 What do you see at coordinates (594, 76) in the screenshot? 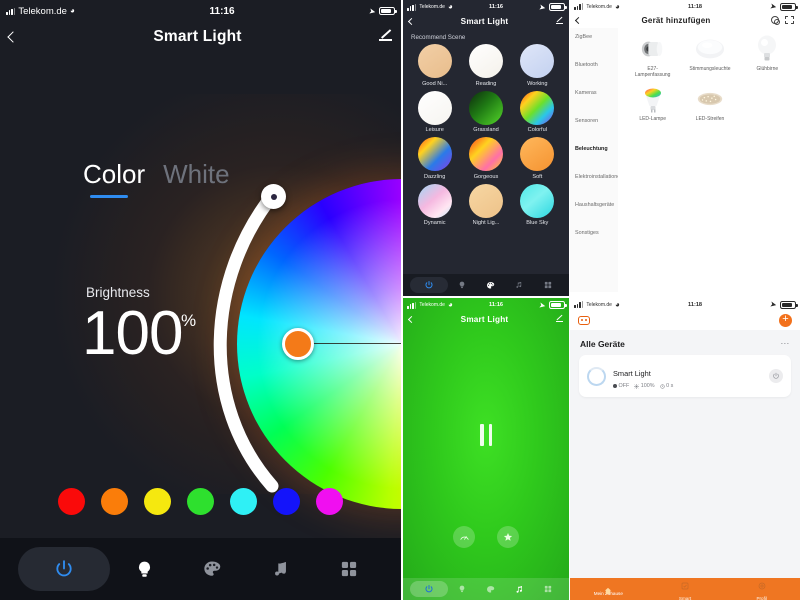
I see `category-item: Bluetooth` at bounding box center [594, 76].